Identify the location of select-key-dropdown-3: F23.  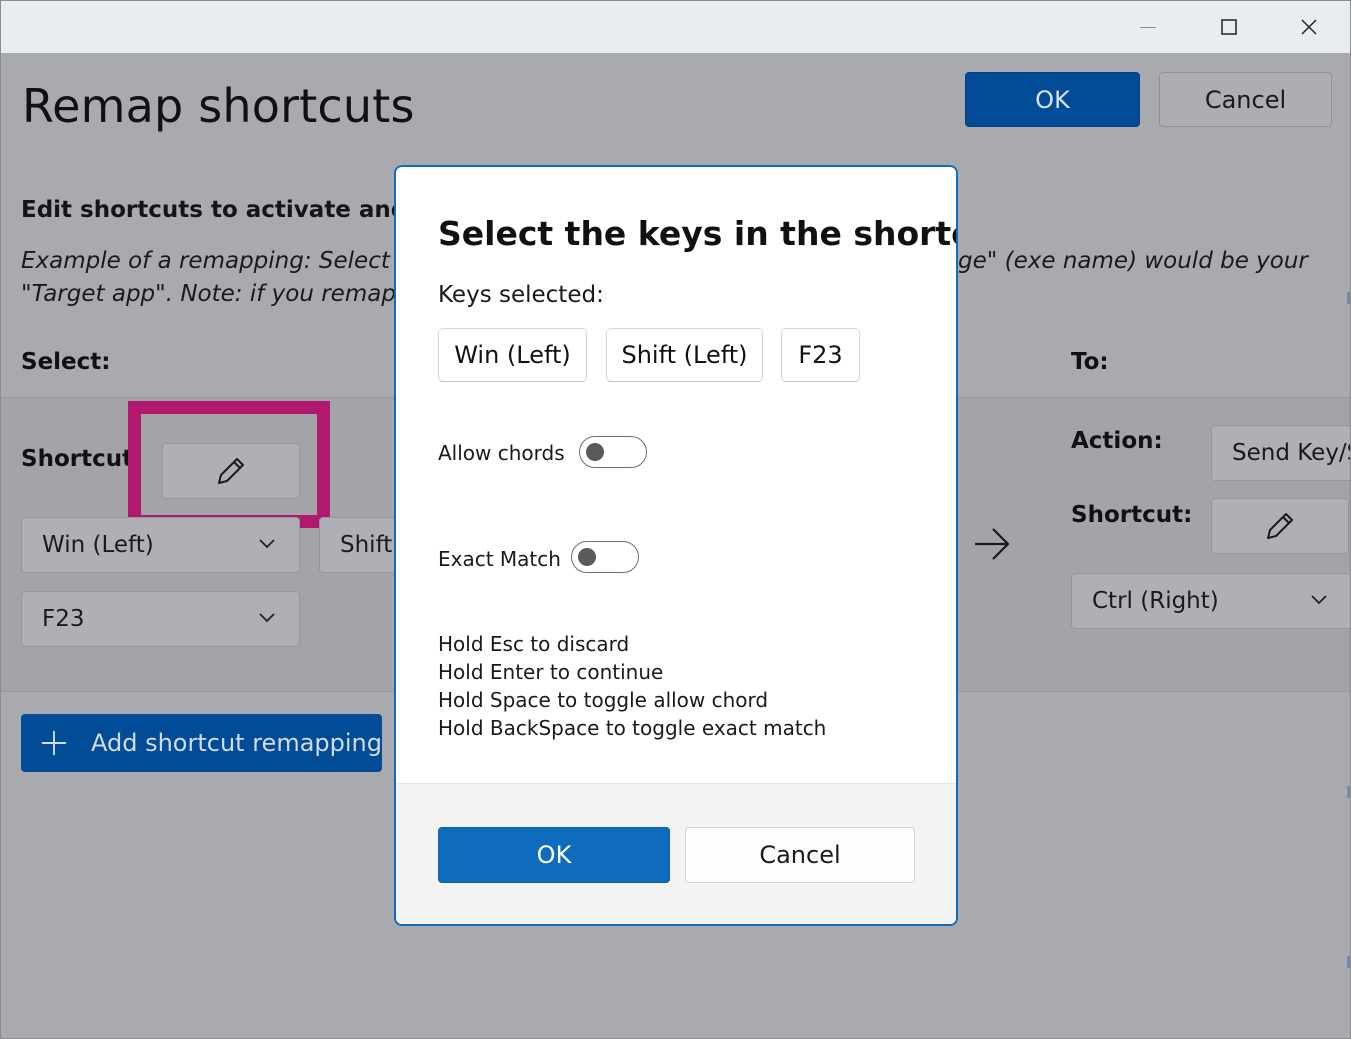
(160, 619).